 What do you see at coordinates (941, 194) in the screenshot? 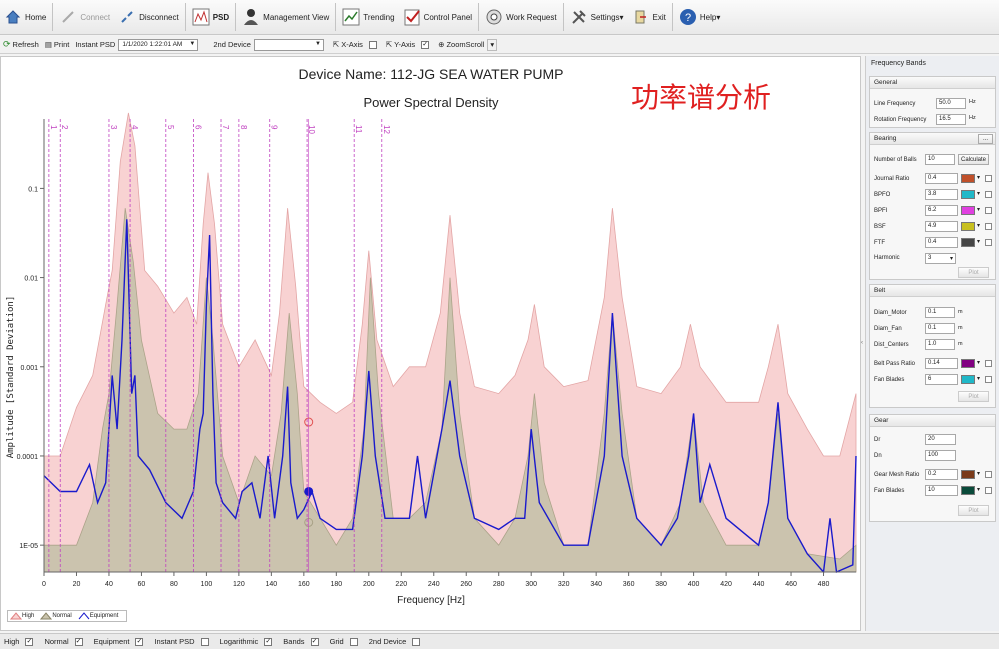
I see `bpfo-input: 3.8` at bounding box center [941, 194].